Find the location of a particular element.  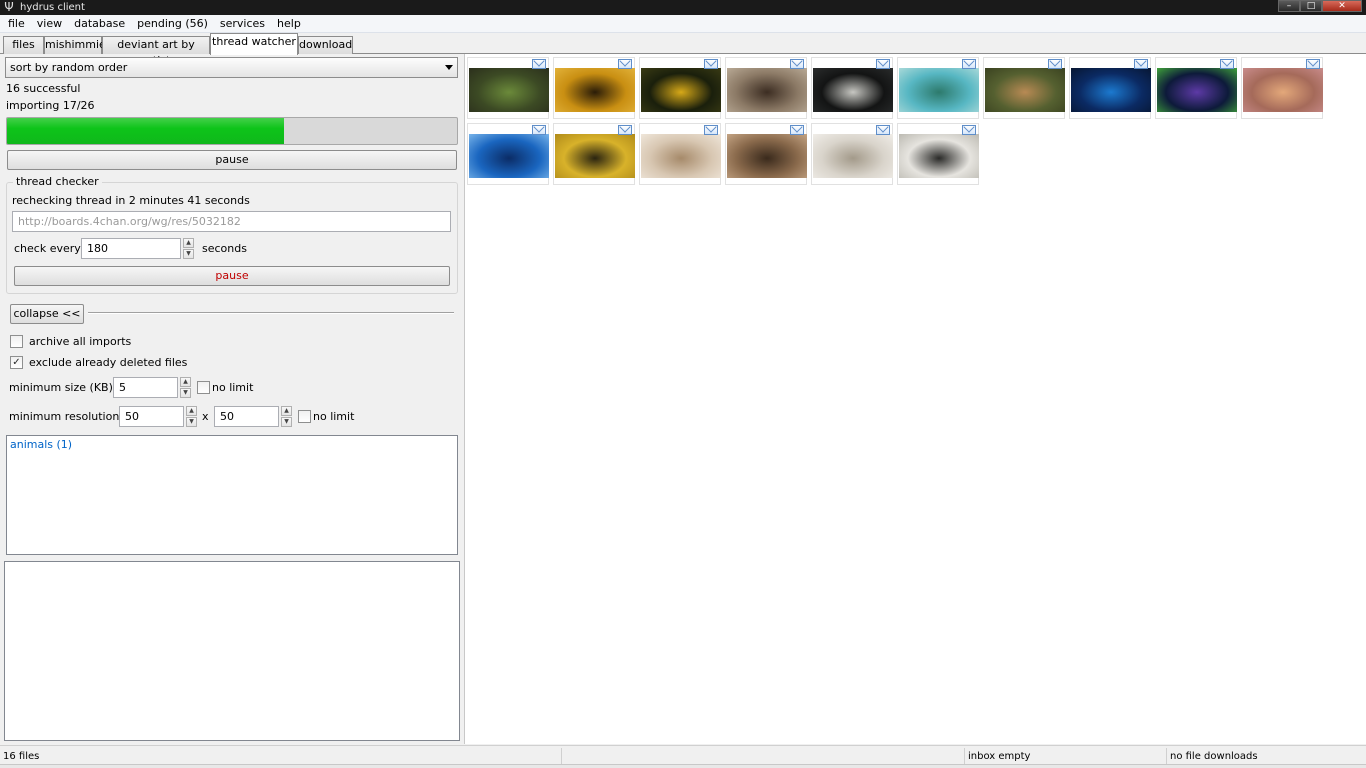

archive-all-imports-checkbox is located at coordinates (16, 341).